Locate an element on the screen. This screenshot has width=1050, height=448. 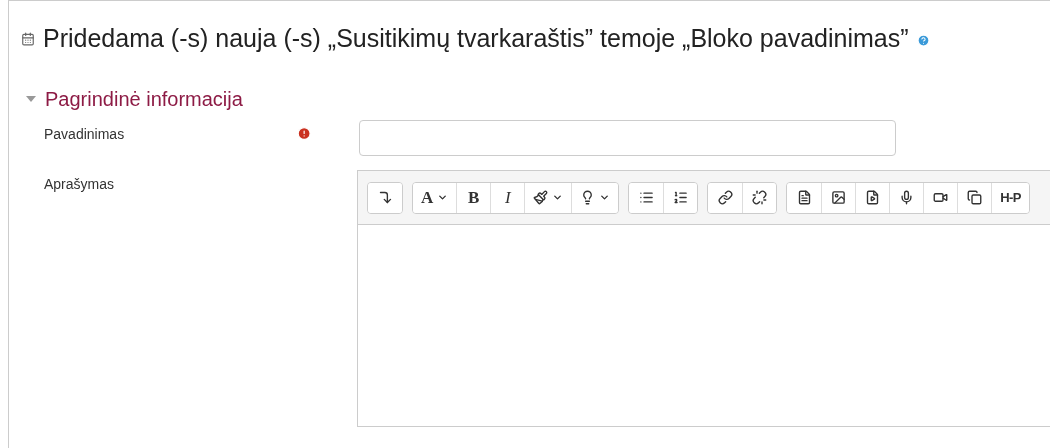
arrow-icon is located at coordinates (385, 198).